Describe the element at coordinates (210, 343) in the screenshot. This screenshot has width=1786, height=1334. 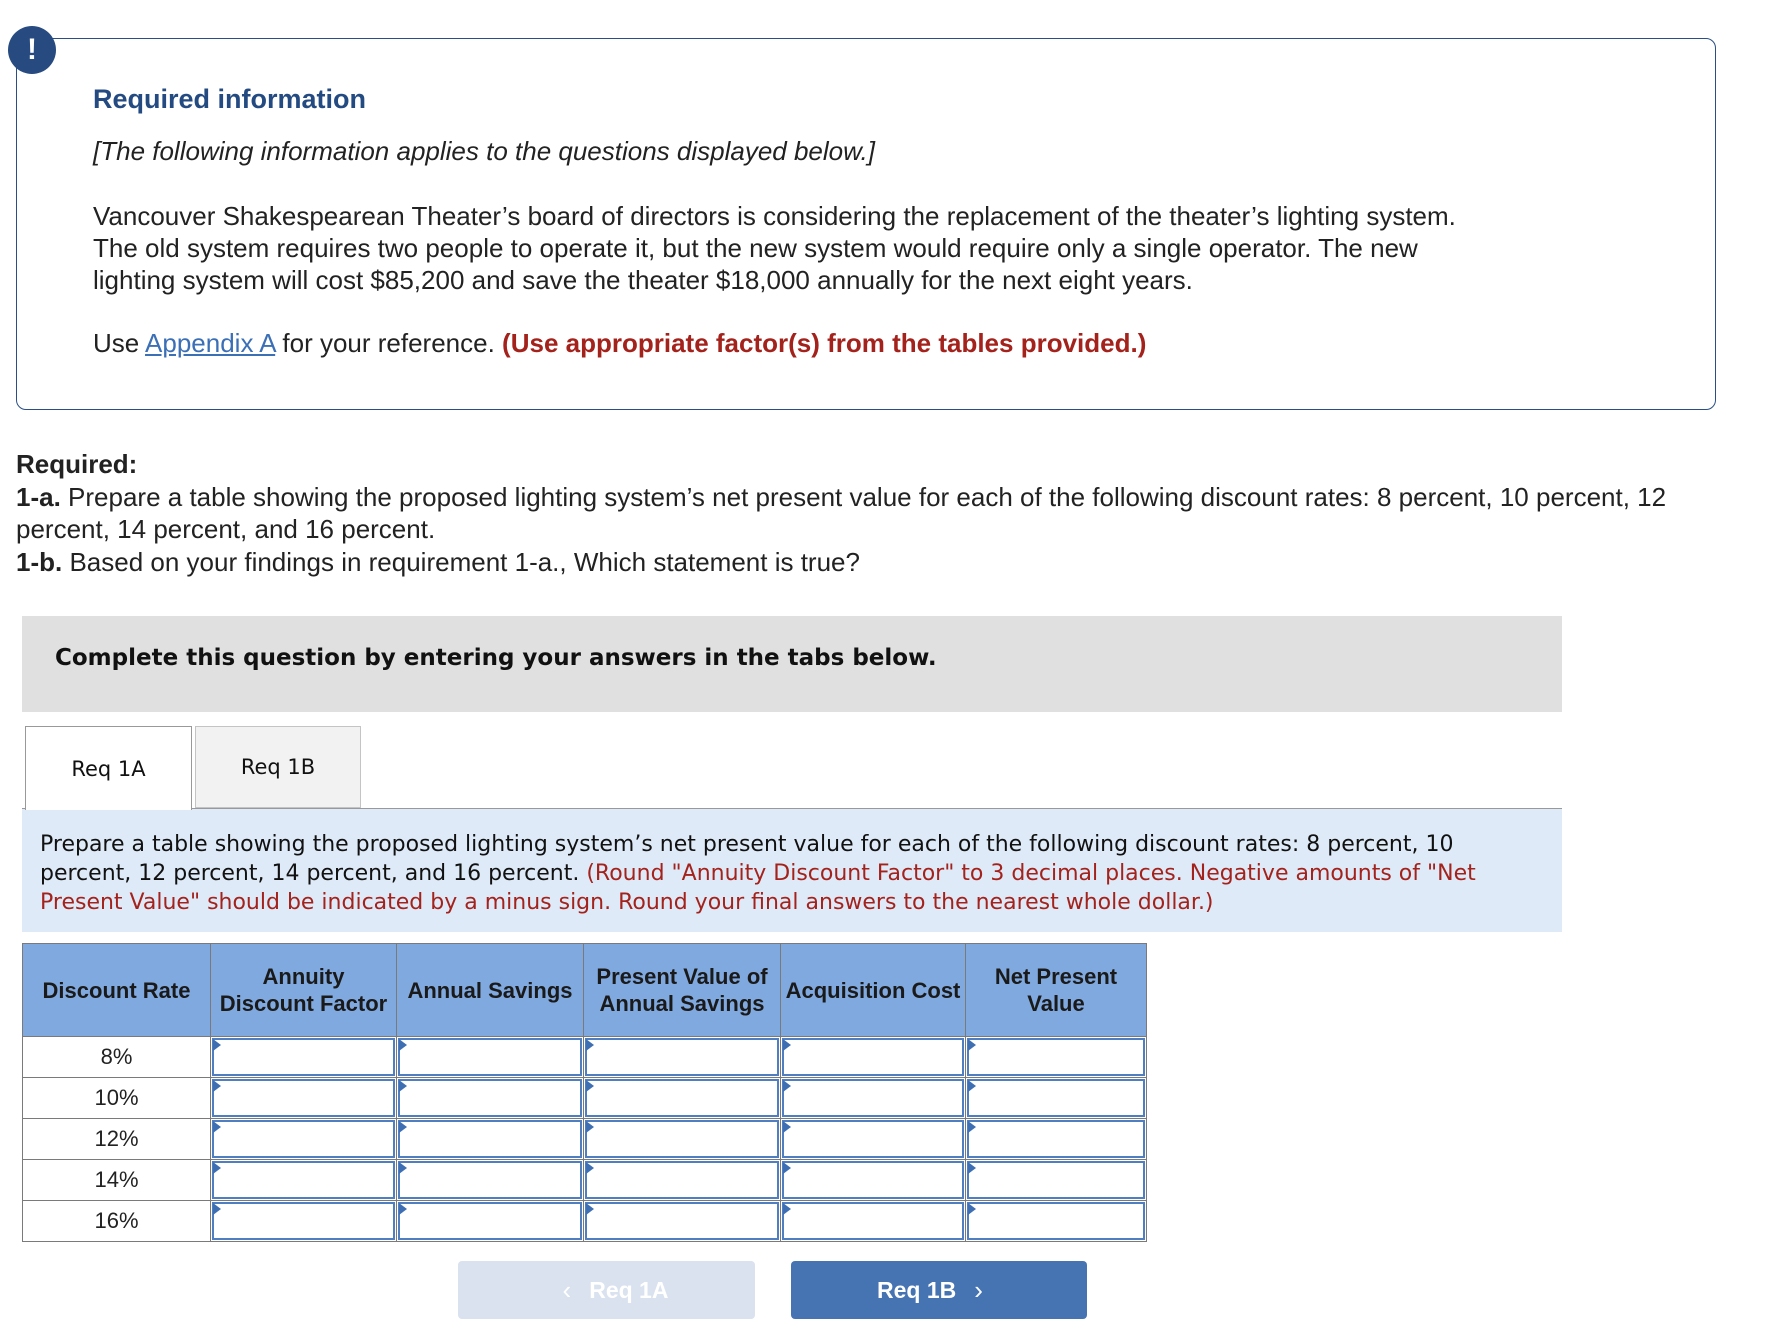
I see `appendix-a-link: Appendix A` at that location.